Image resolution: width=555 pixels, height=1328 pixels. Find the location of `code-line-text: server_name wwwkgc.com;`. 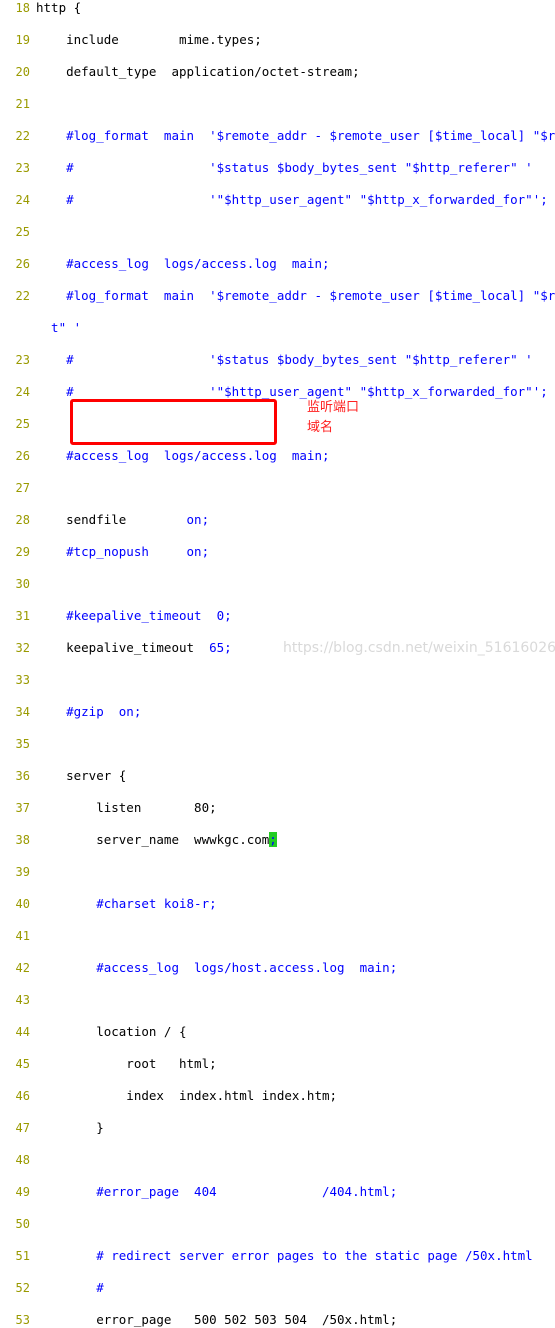

code-line-text: server_name wwwkgc.com; is located at coordinates (156, 839).